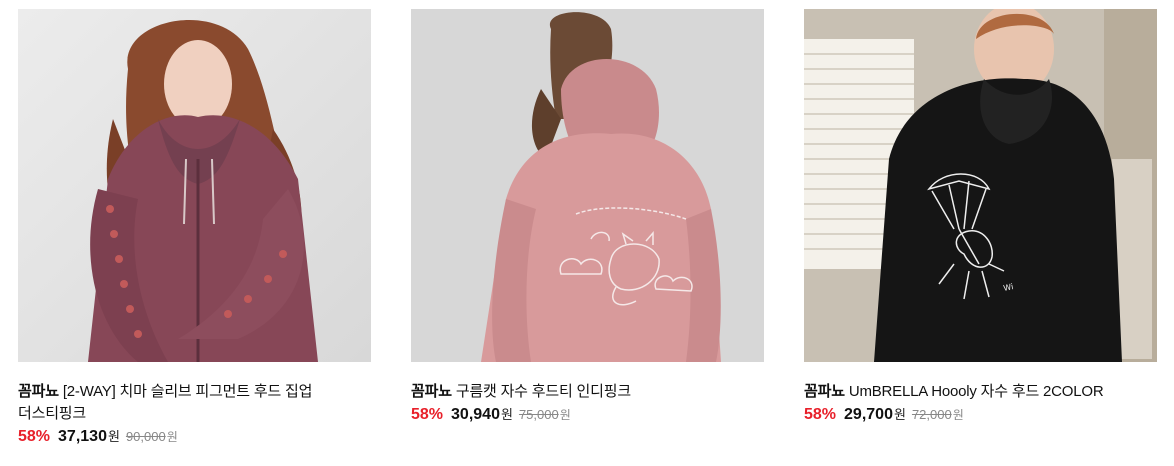  I want to click on product-title: 꼼파뇨 UmBRELLA Hoooly 자수 후드 2COLOR, so click(980, 392).